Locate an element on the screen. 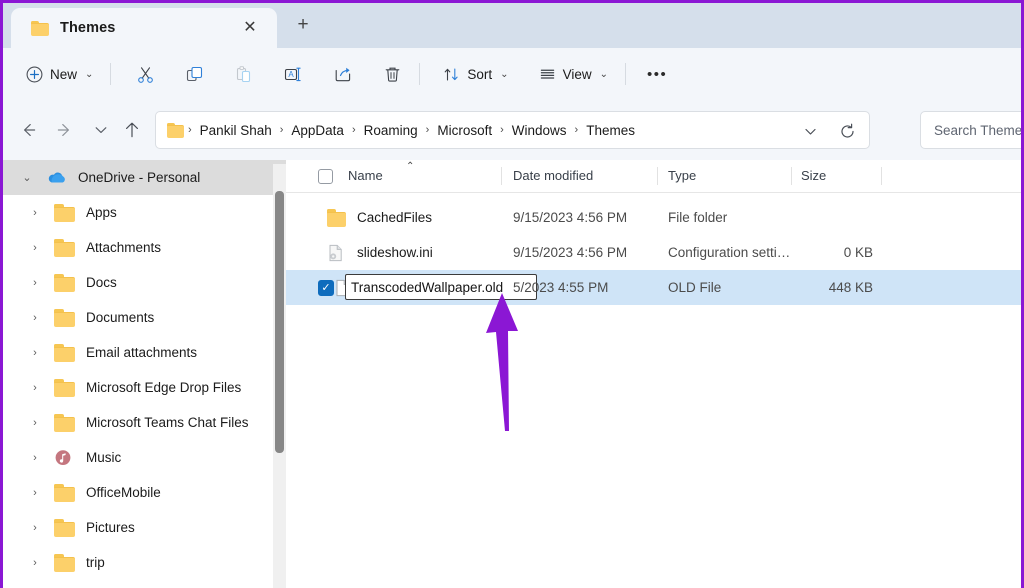 The height and width of the screenshot is (588, 1024). recent-locations-button is located at coordinates (101, 130).